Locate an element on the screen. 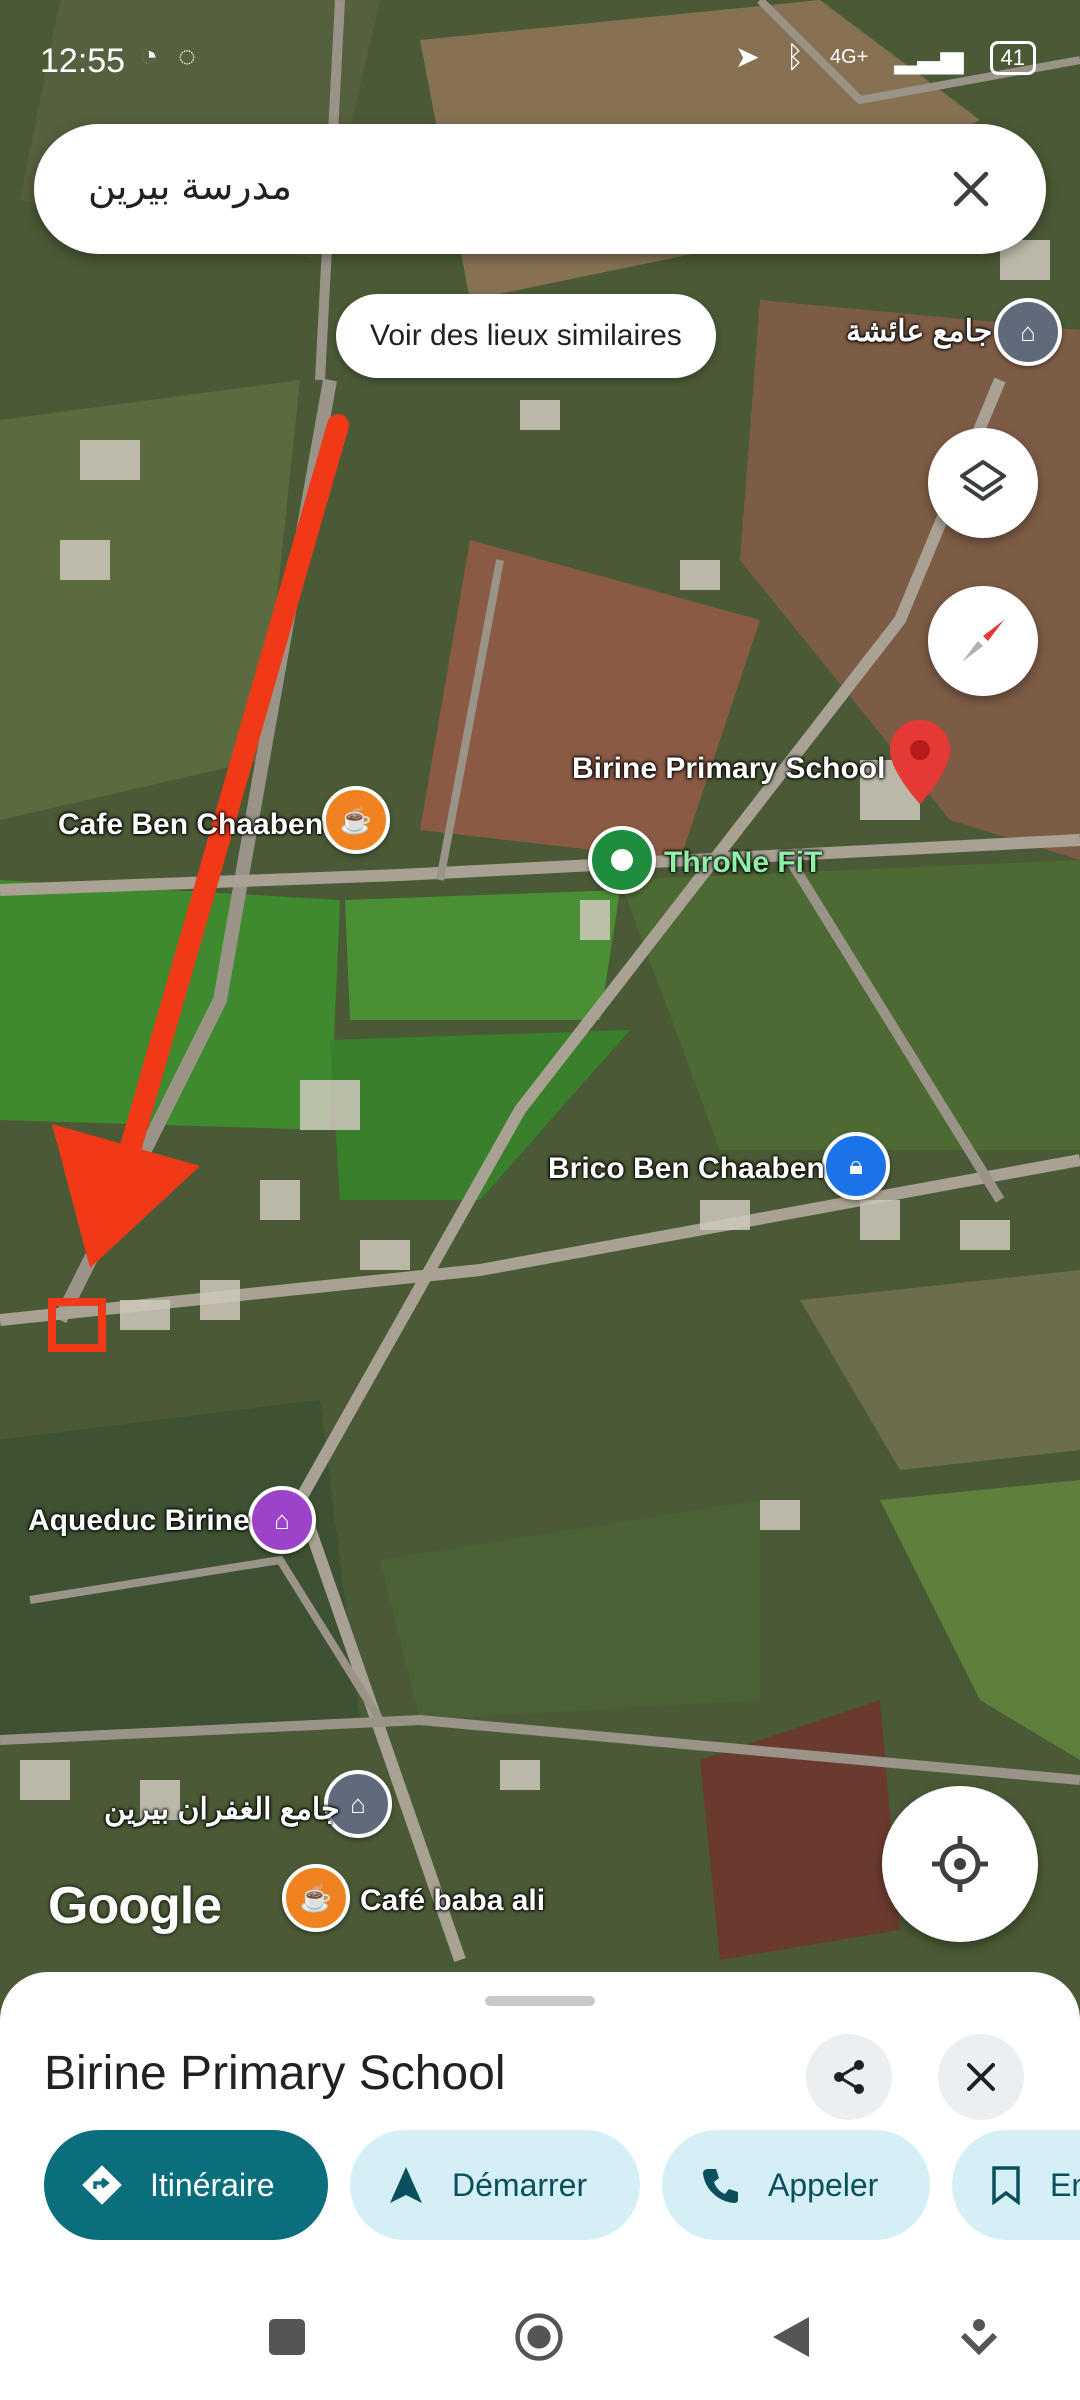  start-label: Démarrer is located at coordinates (520, 2184).